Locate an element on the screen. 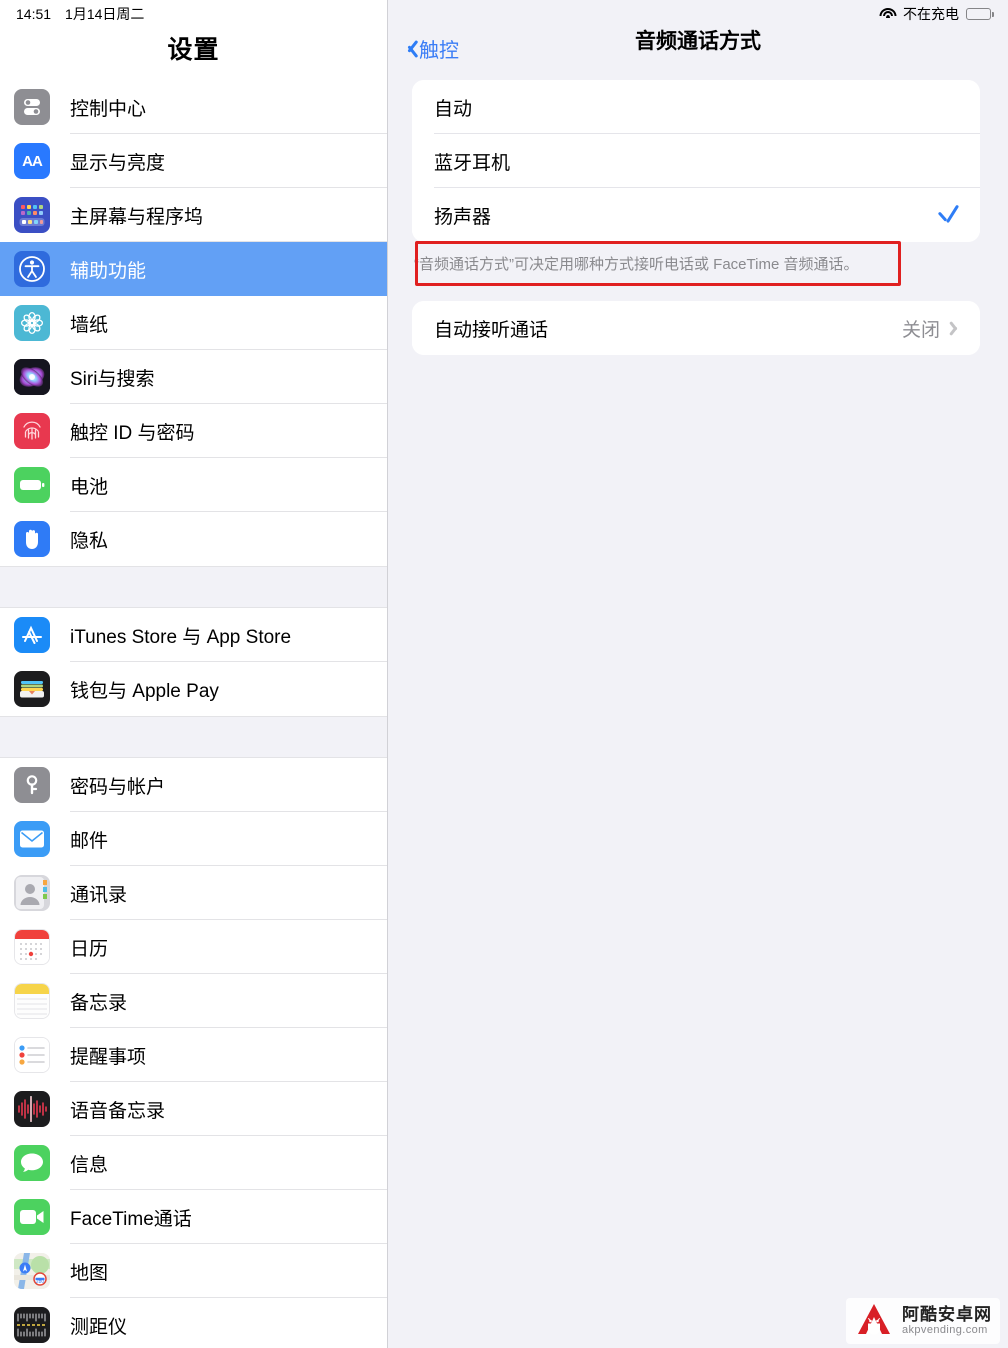  watermark-logo-icon is located at coordinates (874, 1321).